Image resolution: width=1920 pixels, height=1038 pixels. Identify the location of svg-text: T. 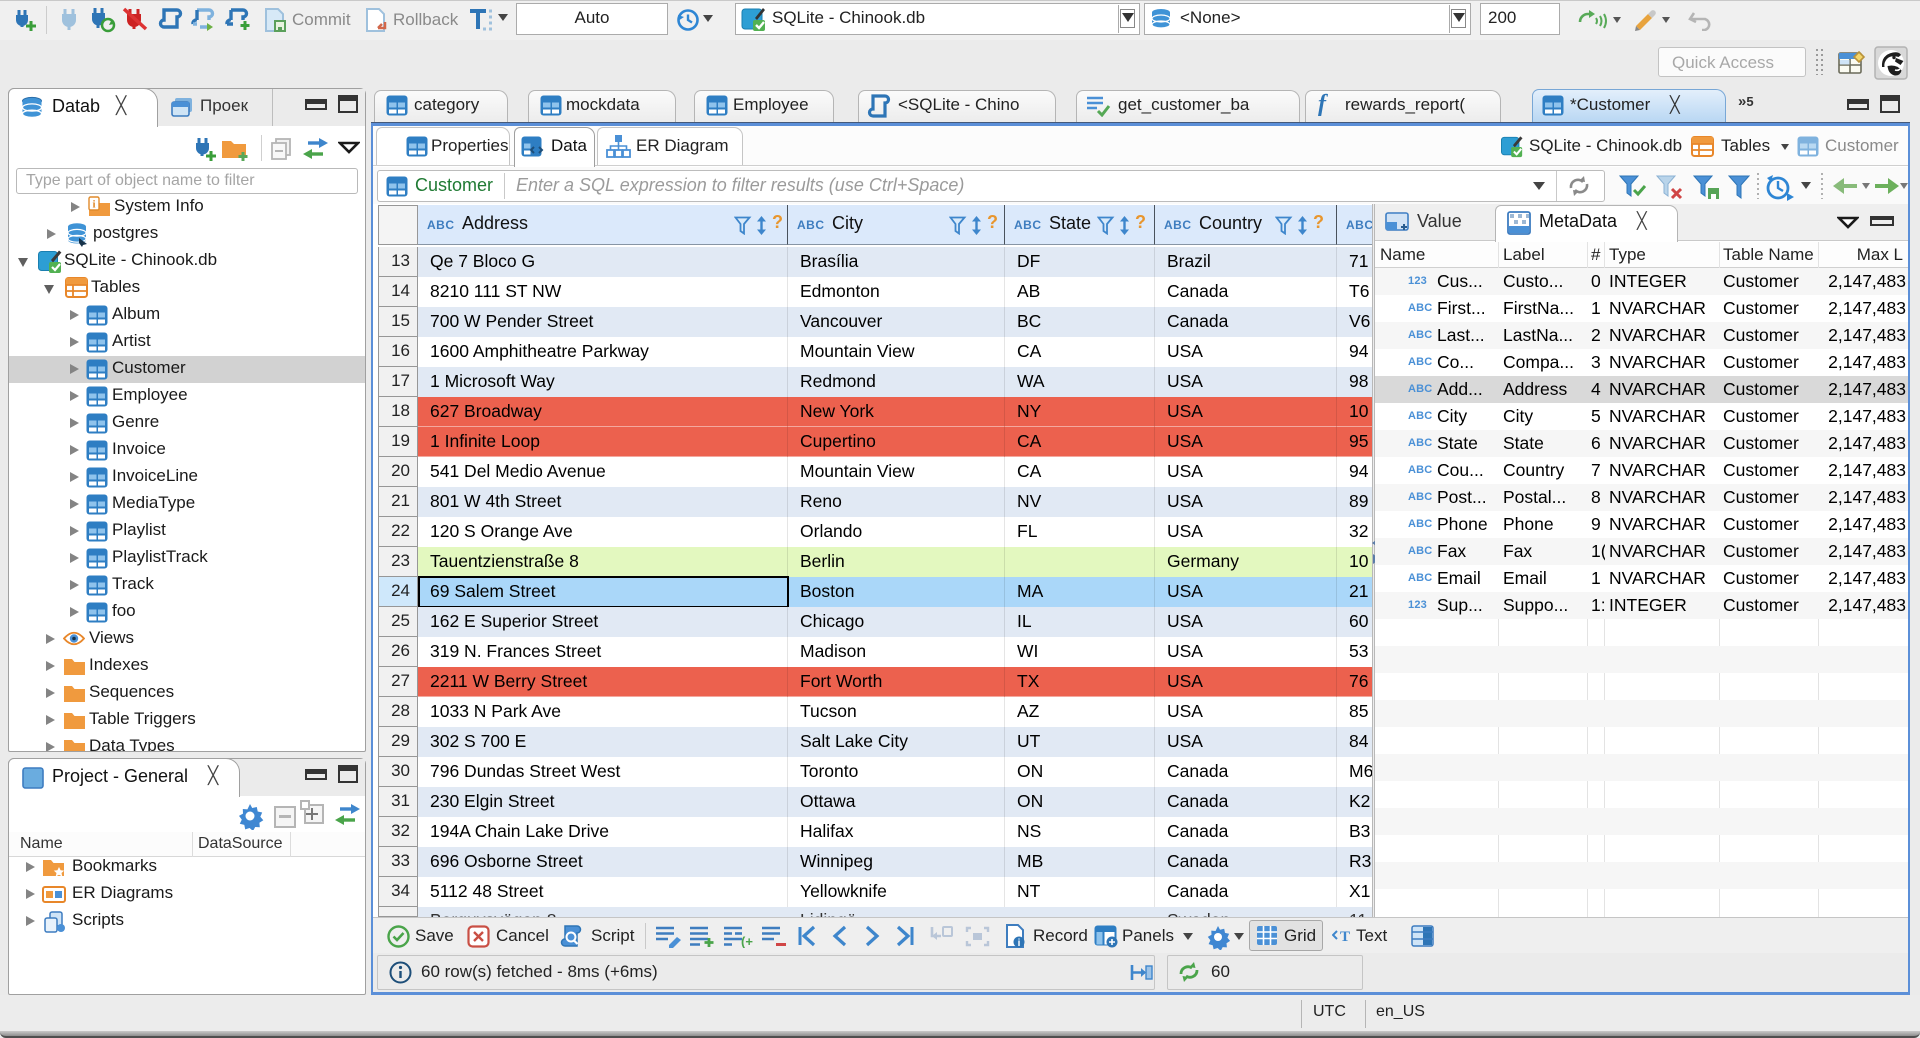
(1345, 937).